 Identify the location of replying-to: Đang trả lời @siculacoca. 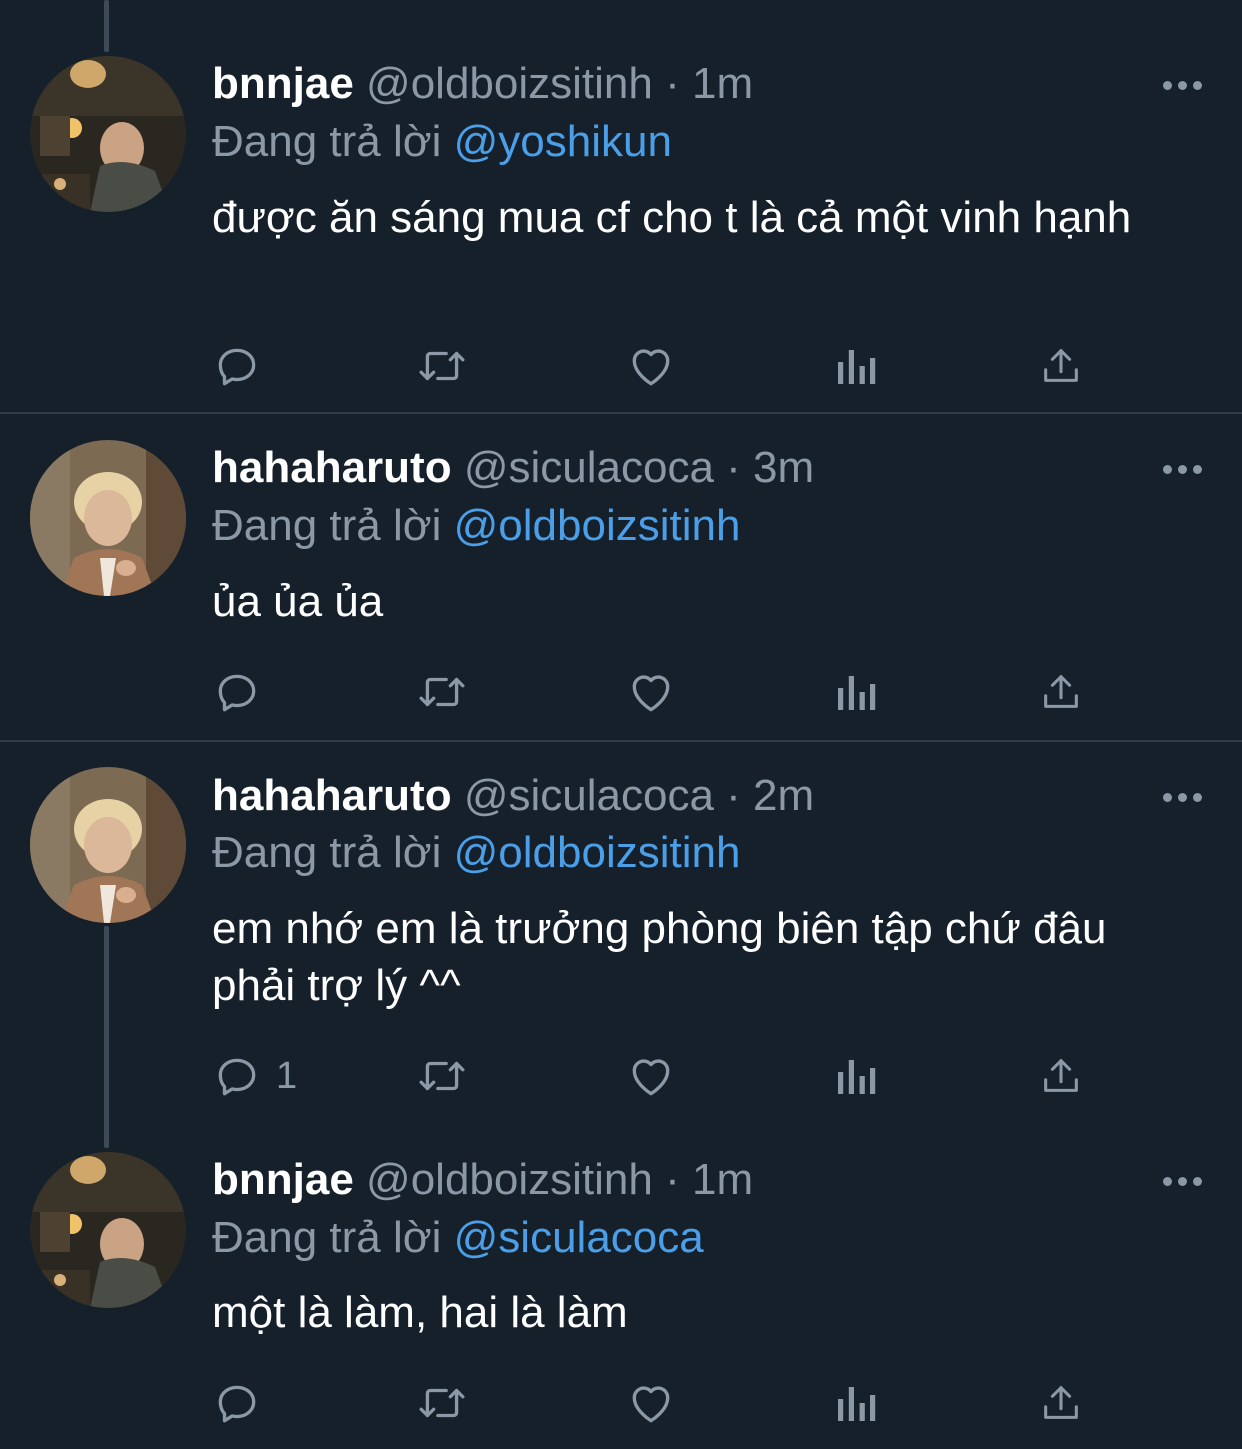
(458, 1238).